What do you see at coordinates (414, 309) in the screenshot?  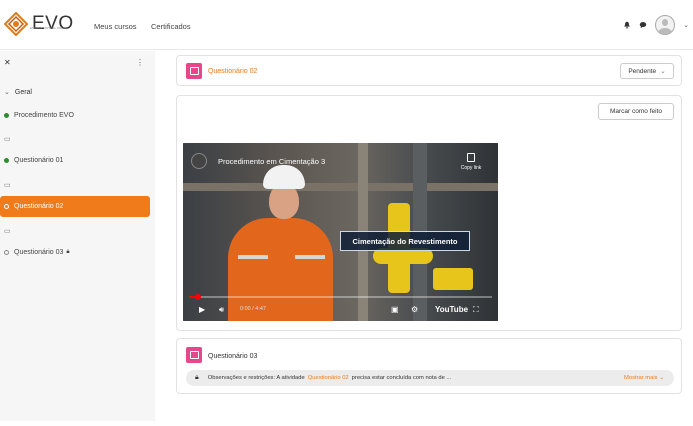 I see `settings-icon: ⚙` at bounding box center [414, 309].